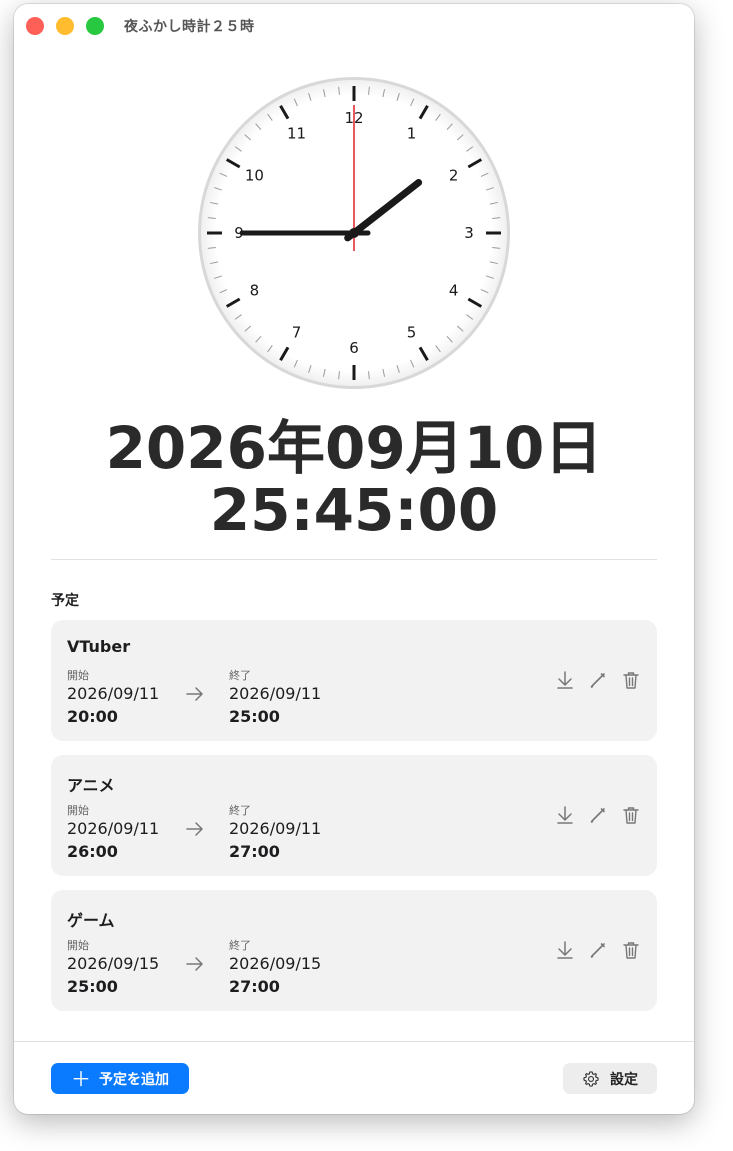 The width and height of the screenshot is (733, 1151). I want to click on add-schedule-label: 予定を追加, so click(134, 1079).